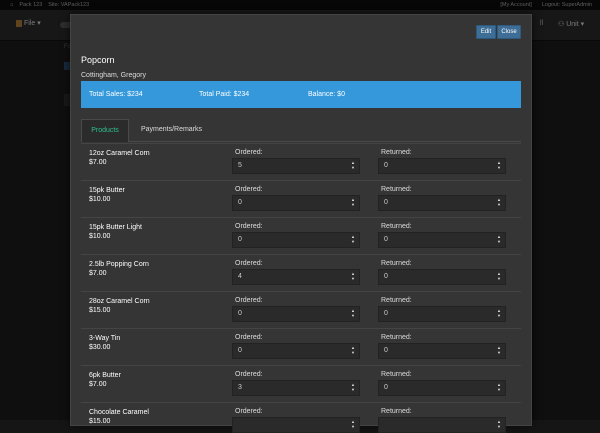 The height and width of the screenshot is (433, 600). I want to click on product-name: 3-Way Tin, so click(105, 338).